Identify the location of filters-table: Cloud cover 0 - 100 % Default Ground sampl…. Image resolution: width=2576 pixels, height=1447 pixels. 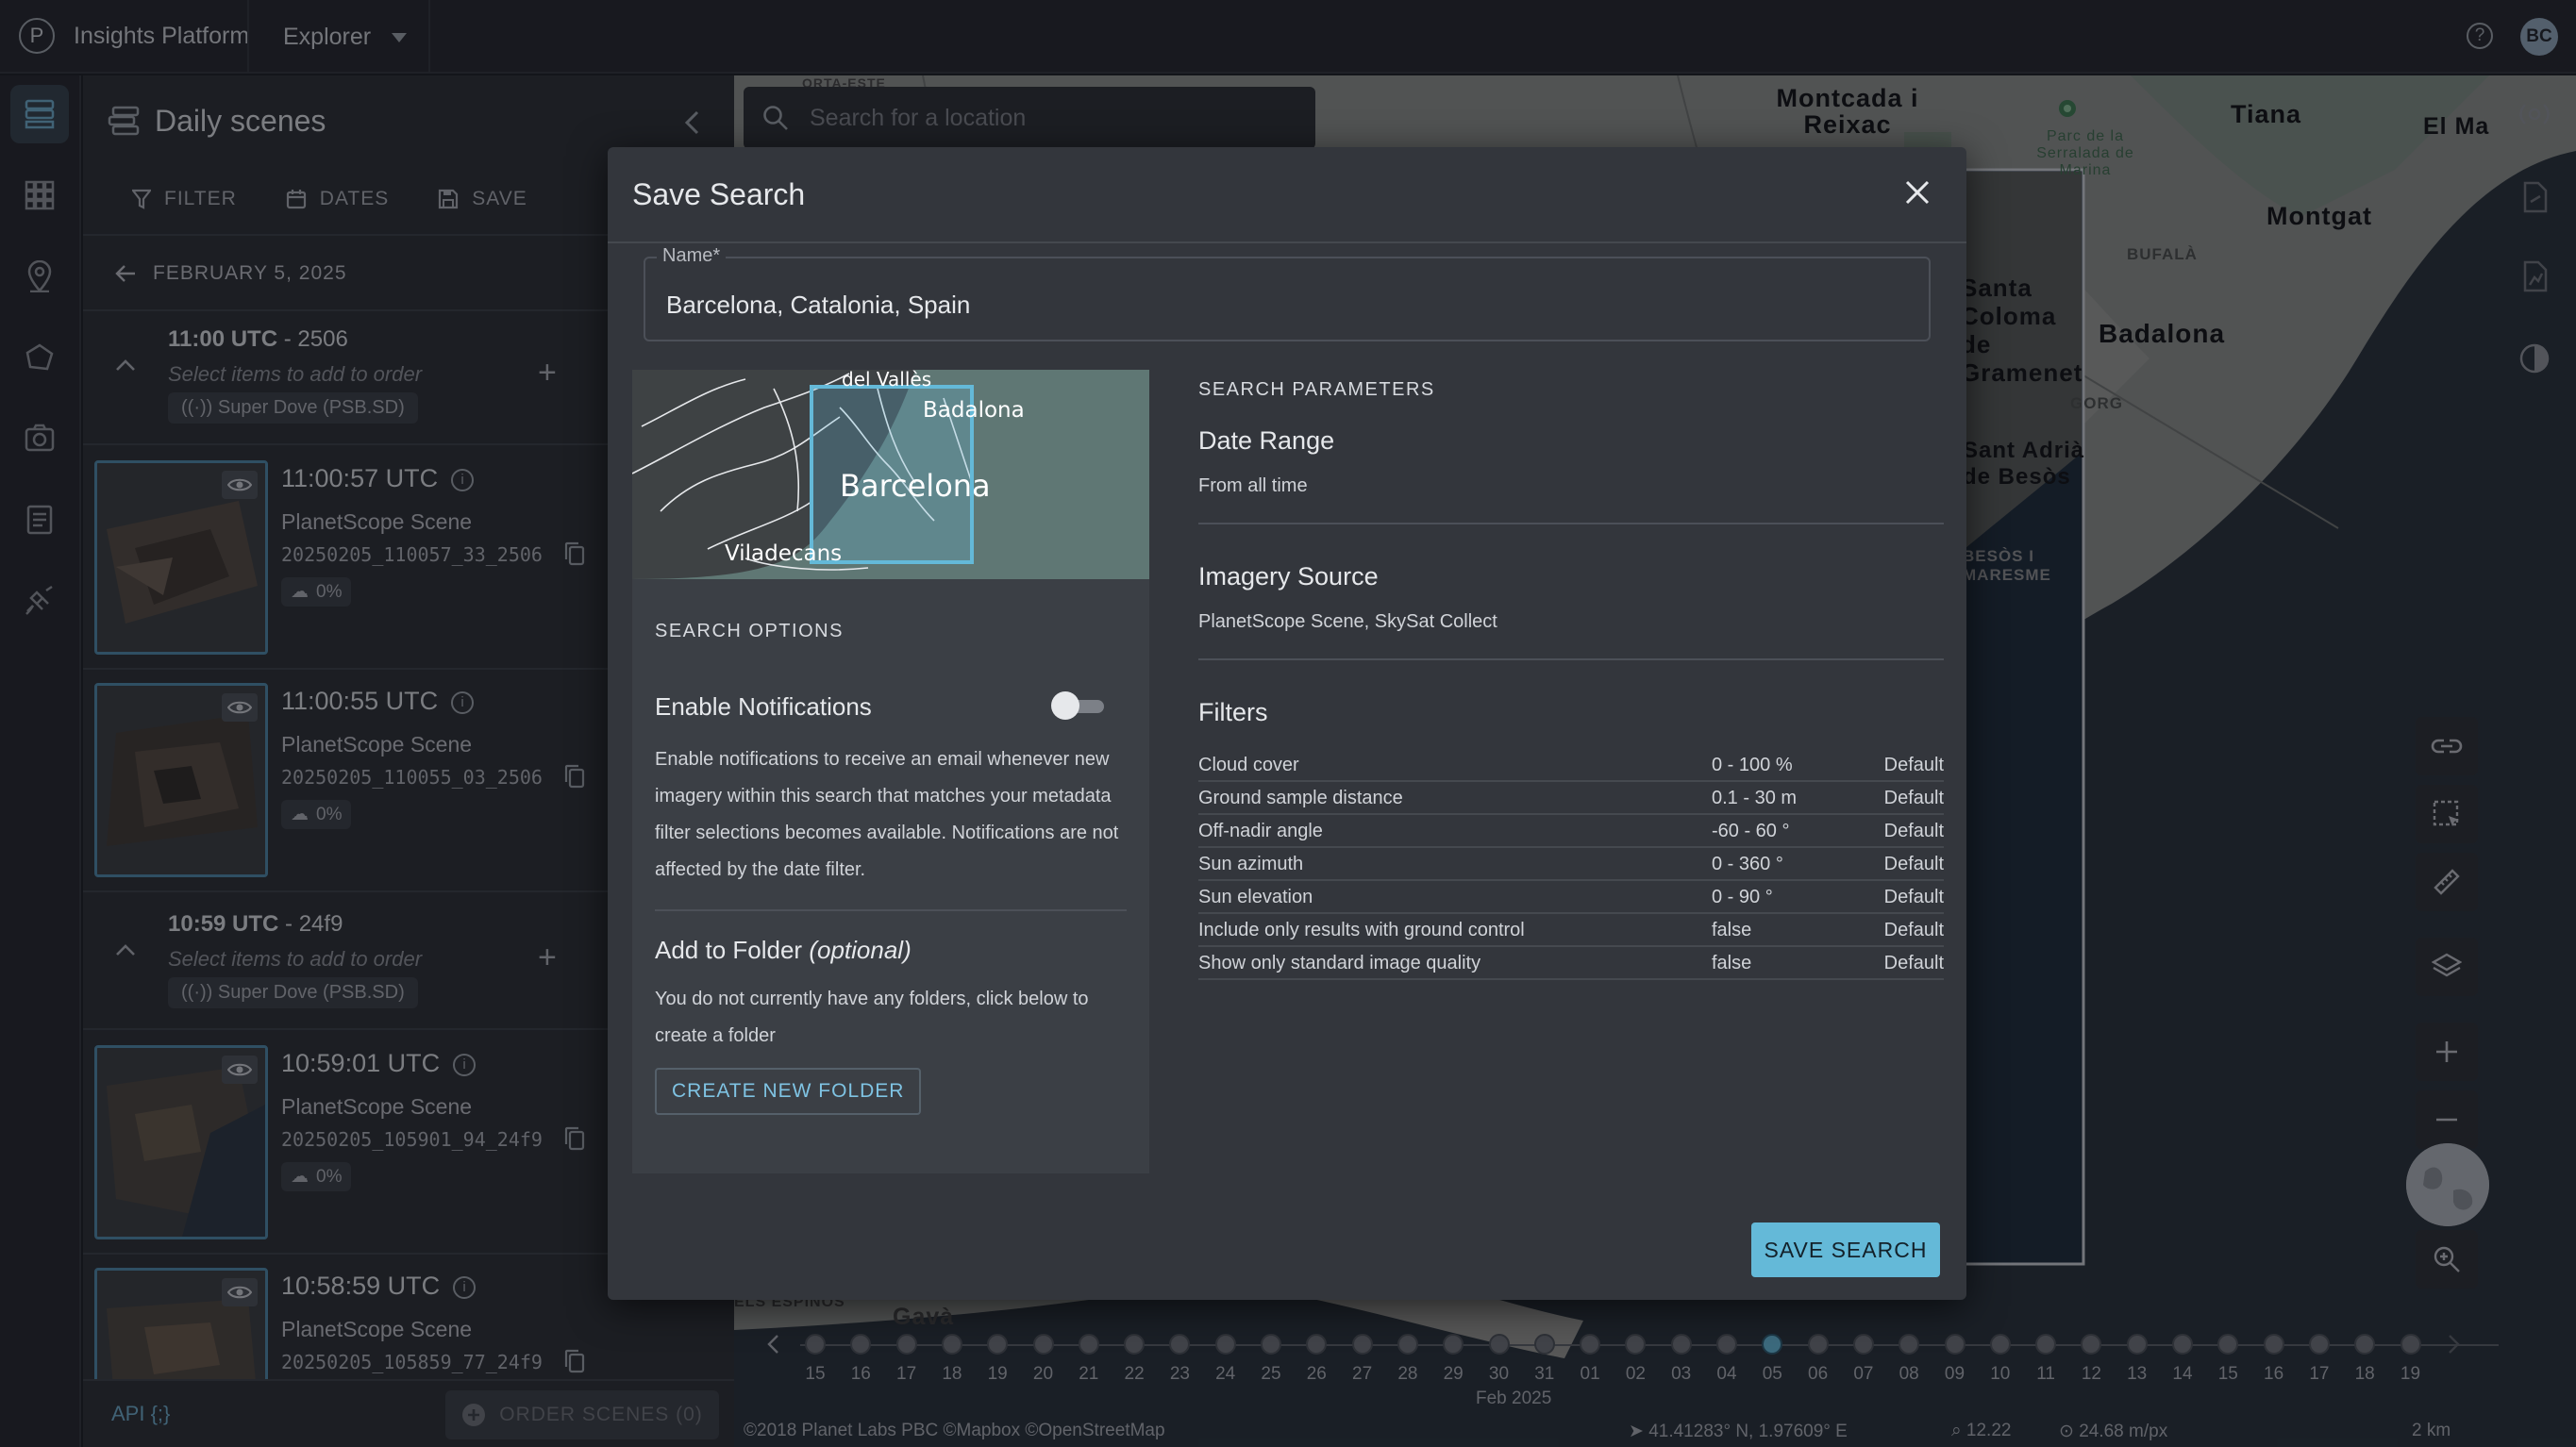
(1571, 865).